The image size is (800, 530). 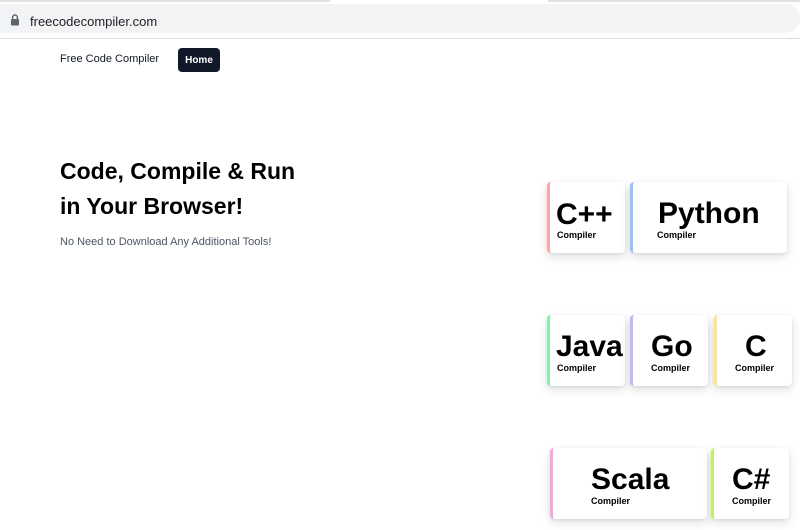 I want to click on compiler-card-scala: Scala Compiler, so click(x=628, y=483).